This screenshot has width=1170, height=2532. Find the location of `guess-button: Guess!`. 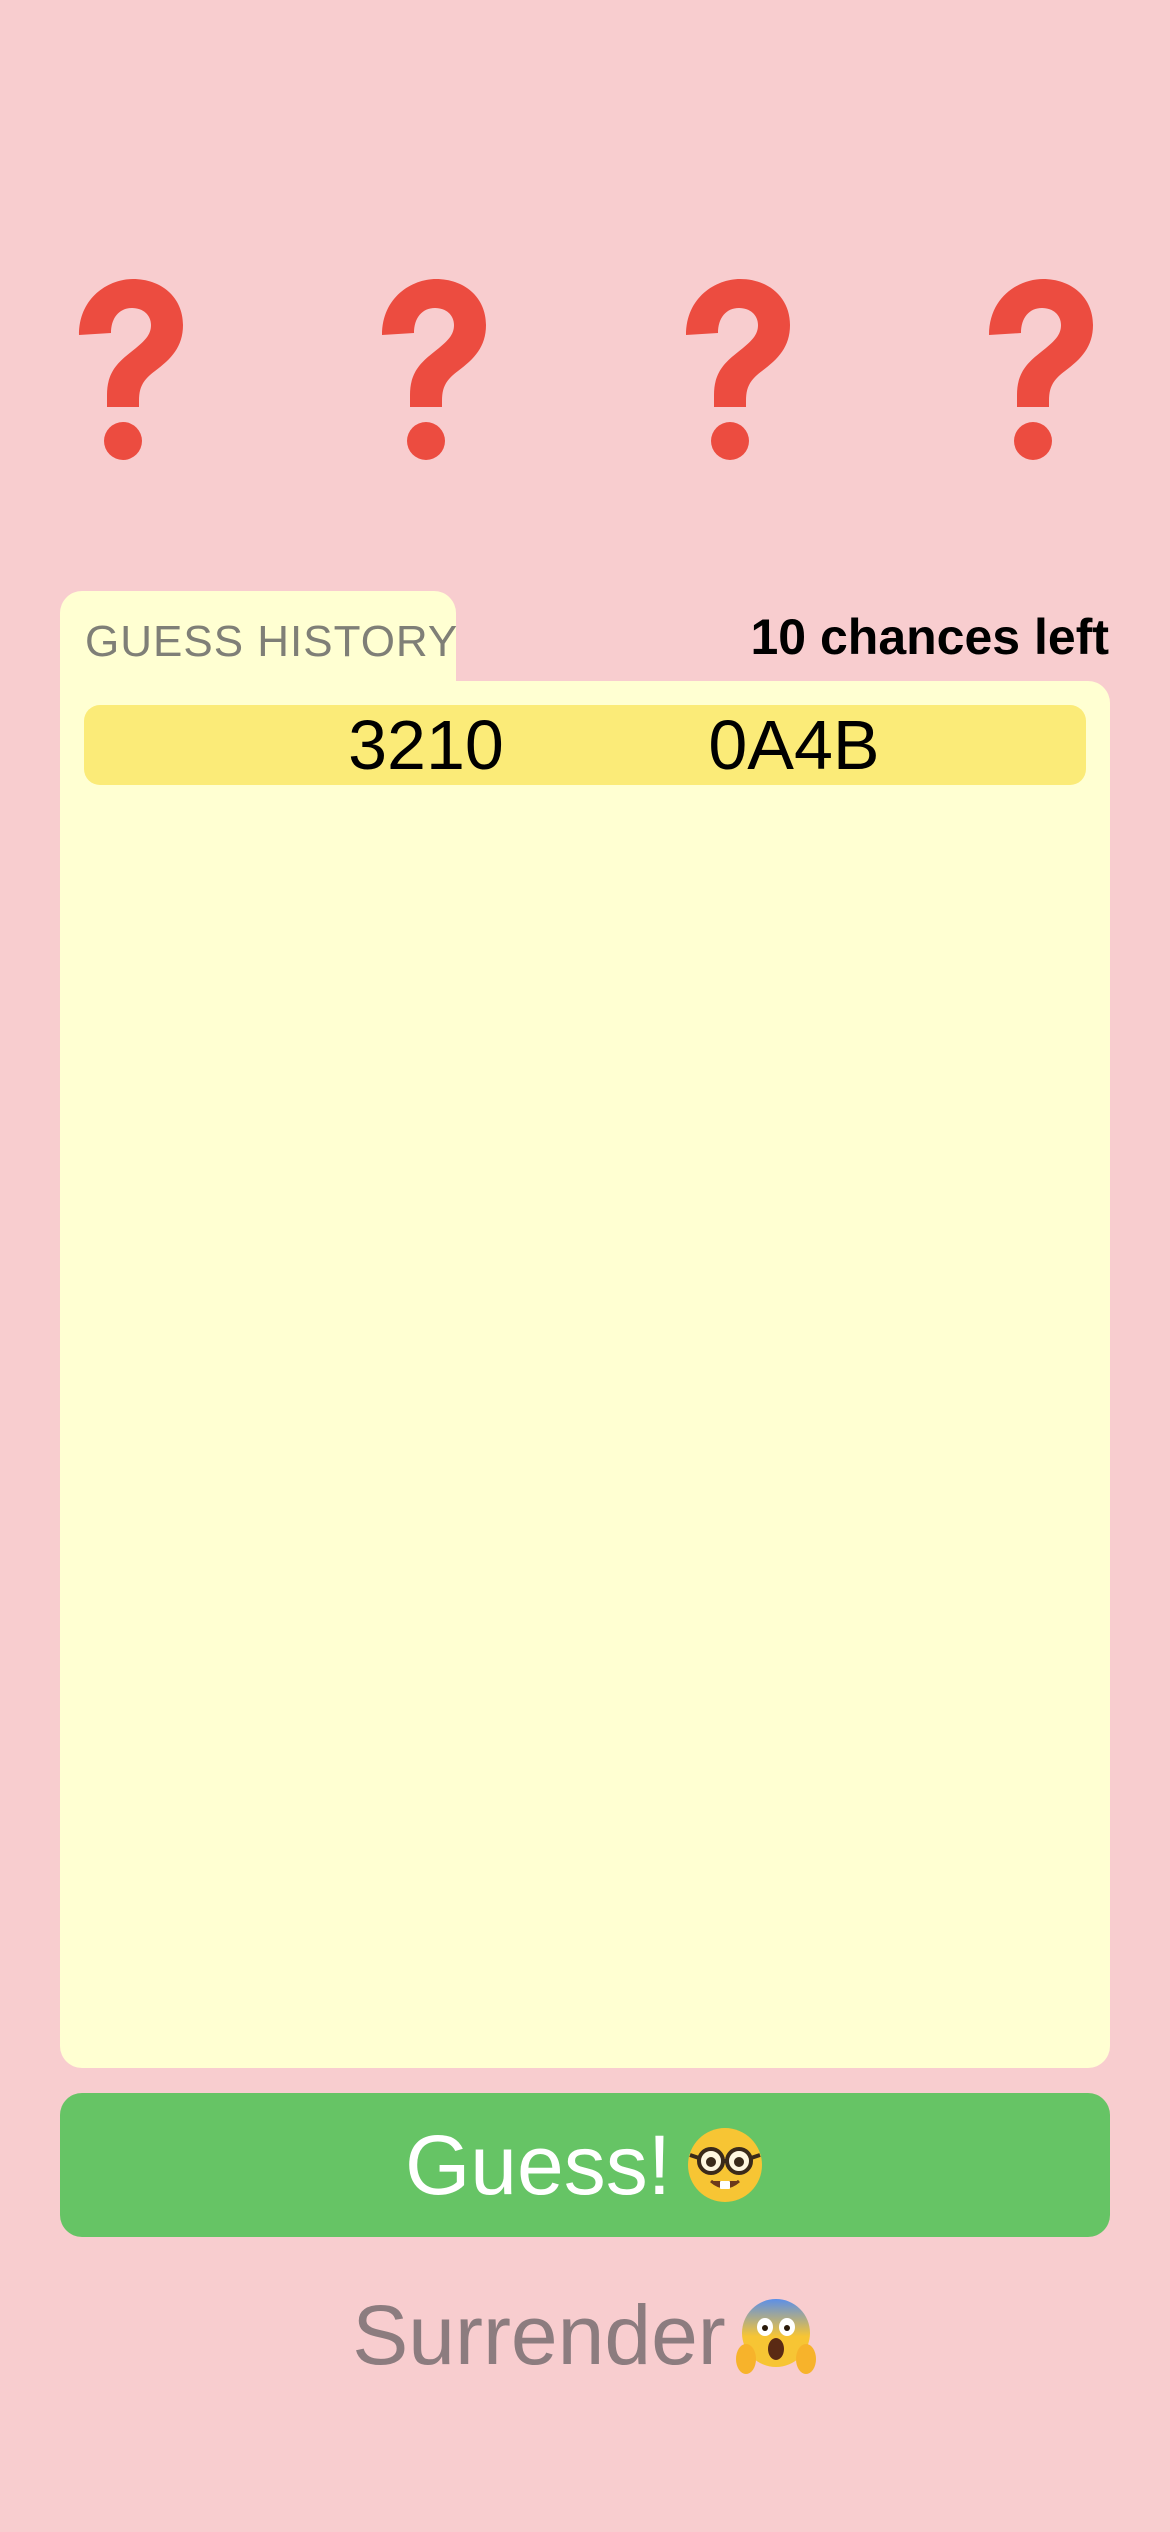

guess-button: Guess! is located at coordinates (585, 2165).